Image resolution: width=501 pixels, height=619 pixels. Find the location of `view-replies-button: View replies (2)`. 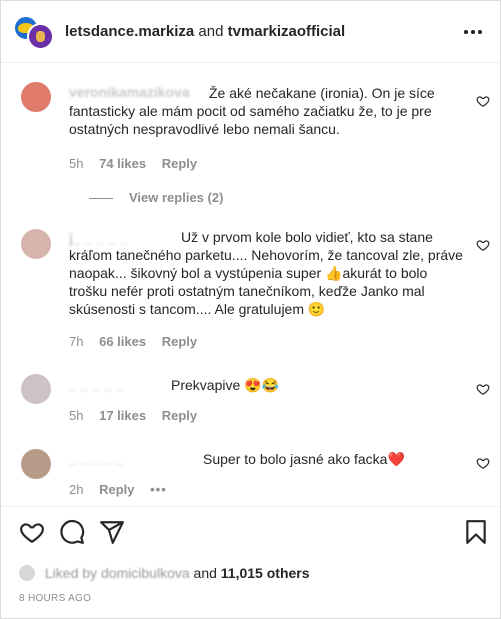

view-replies-button: View replies (2) is located at coordinates (156, 197).